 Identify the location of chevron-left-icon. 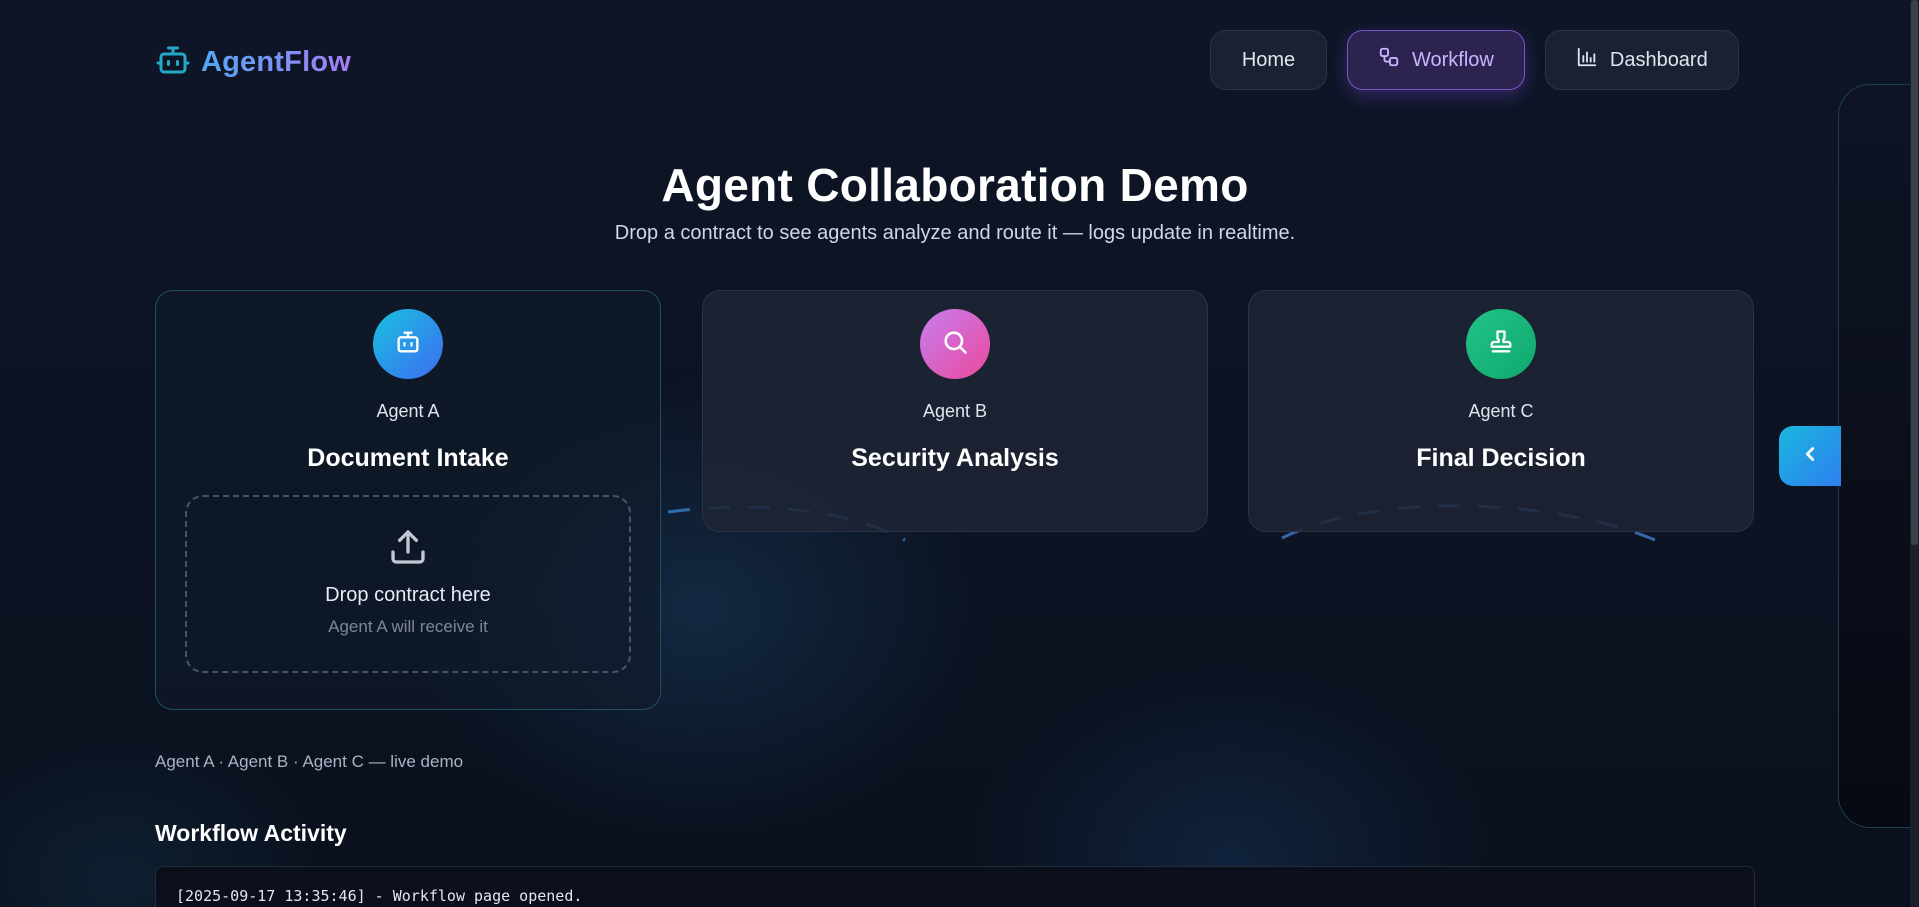
(1810, 456).